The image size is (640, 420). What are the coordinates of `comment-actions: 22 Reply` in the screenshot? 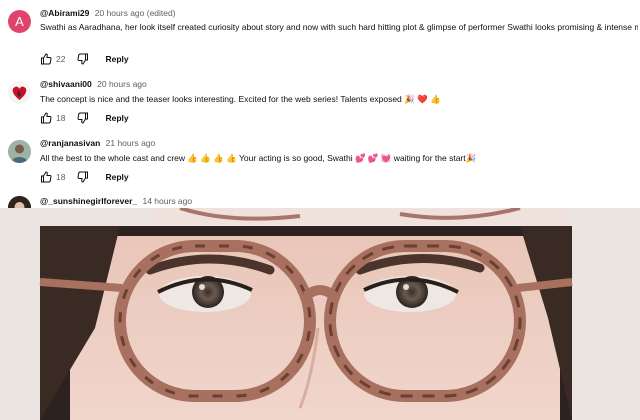 It's located at (84, 59).